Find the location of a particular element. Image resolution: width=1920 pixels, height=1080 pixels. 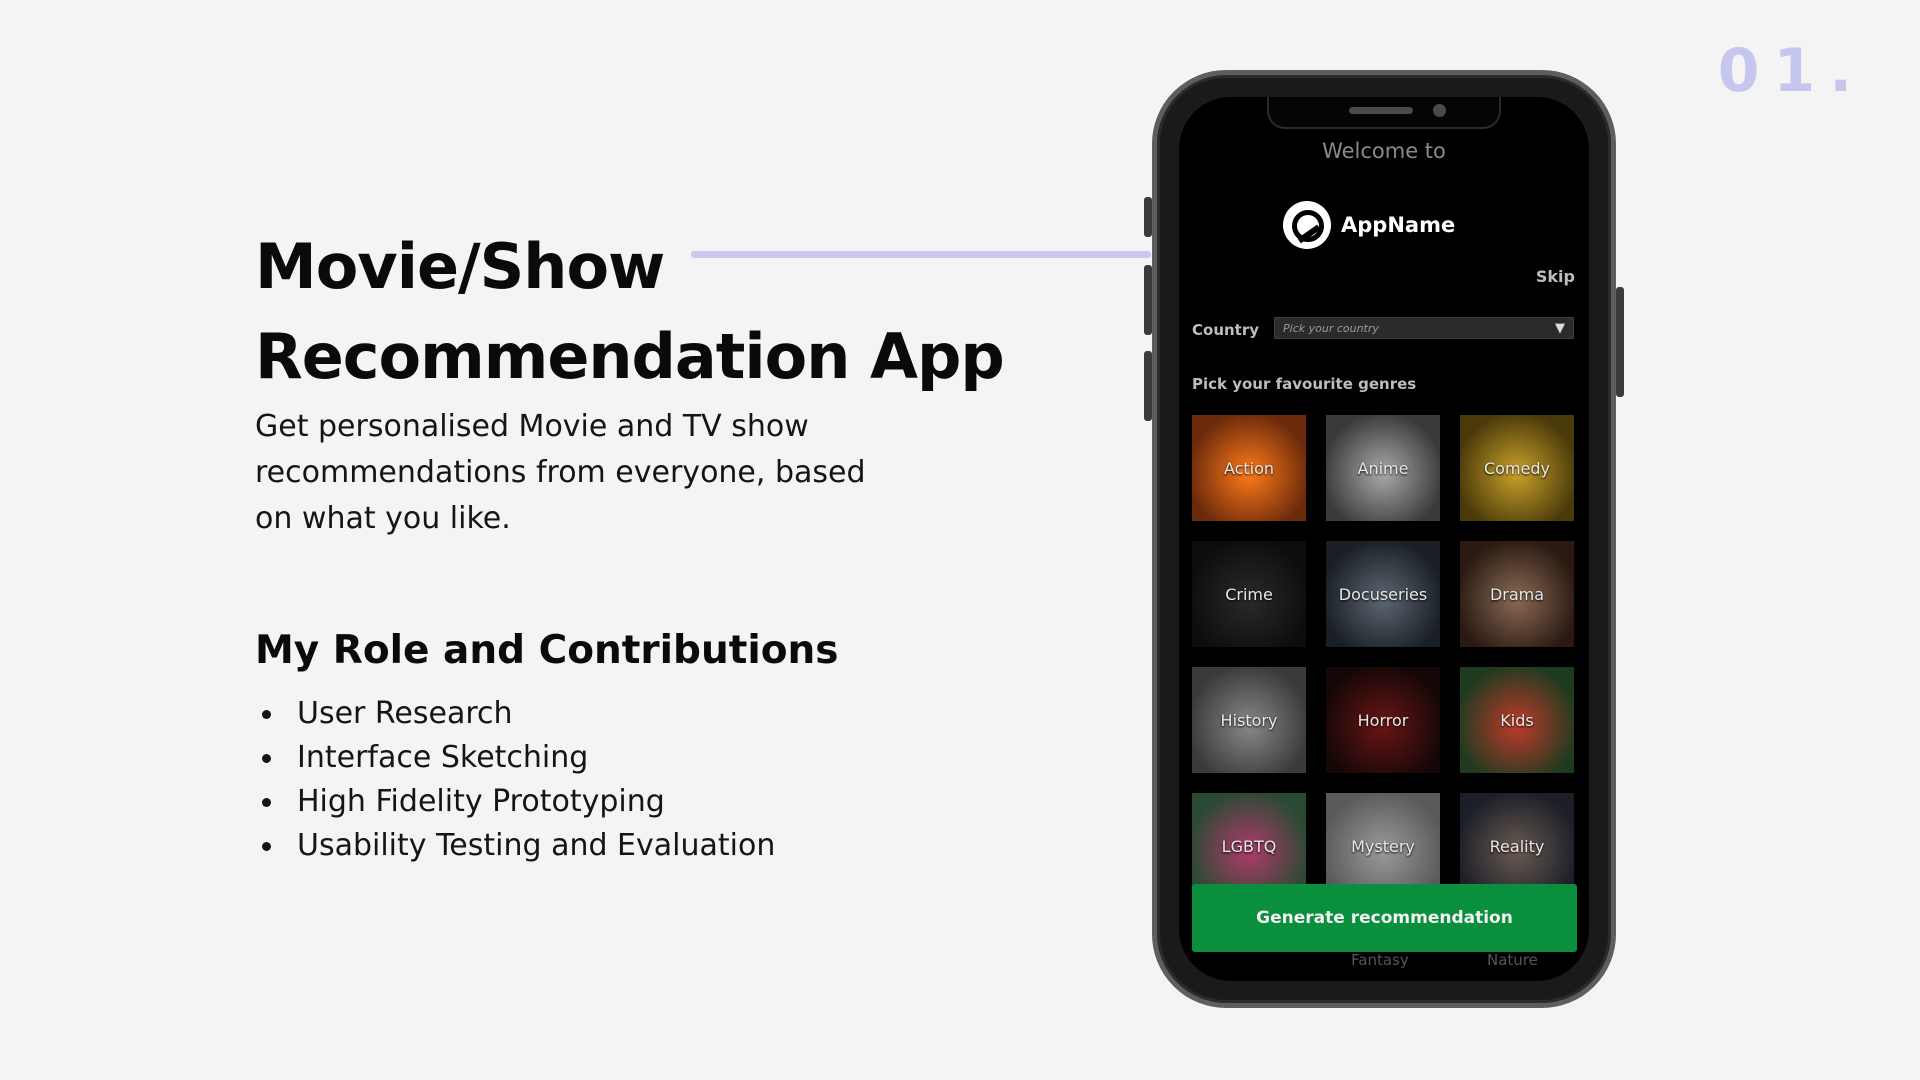

list-item-text: Usability Testing and Evaluation is located at coordinates (536, 845).